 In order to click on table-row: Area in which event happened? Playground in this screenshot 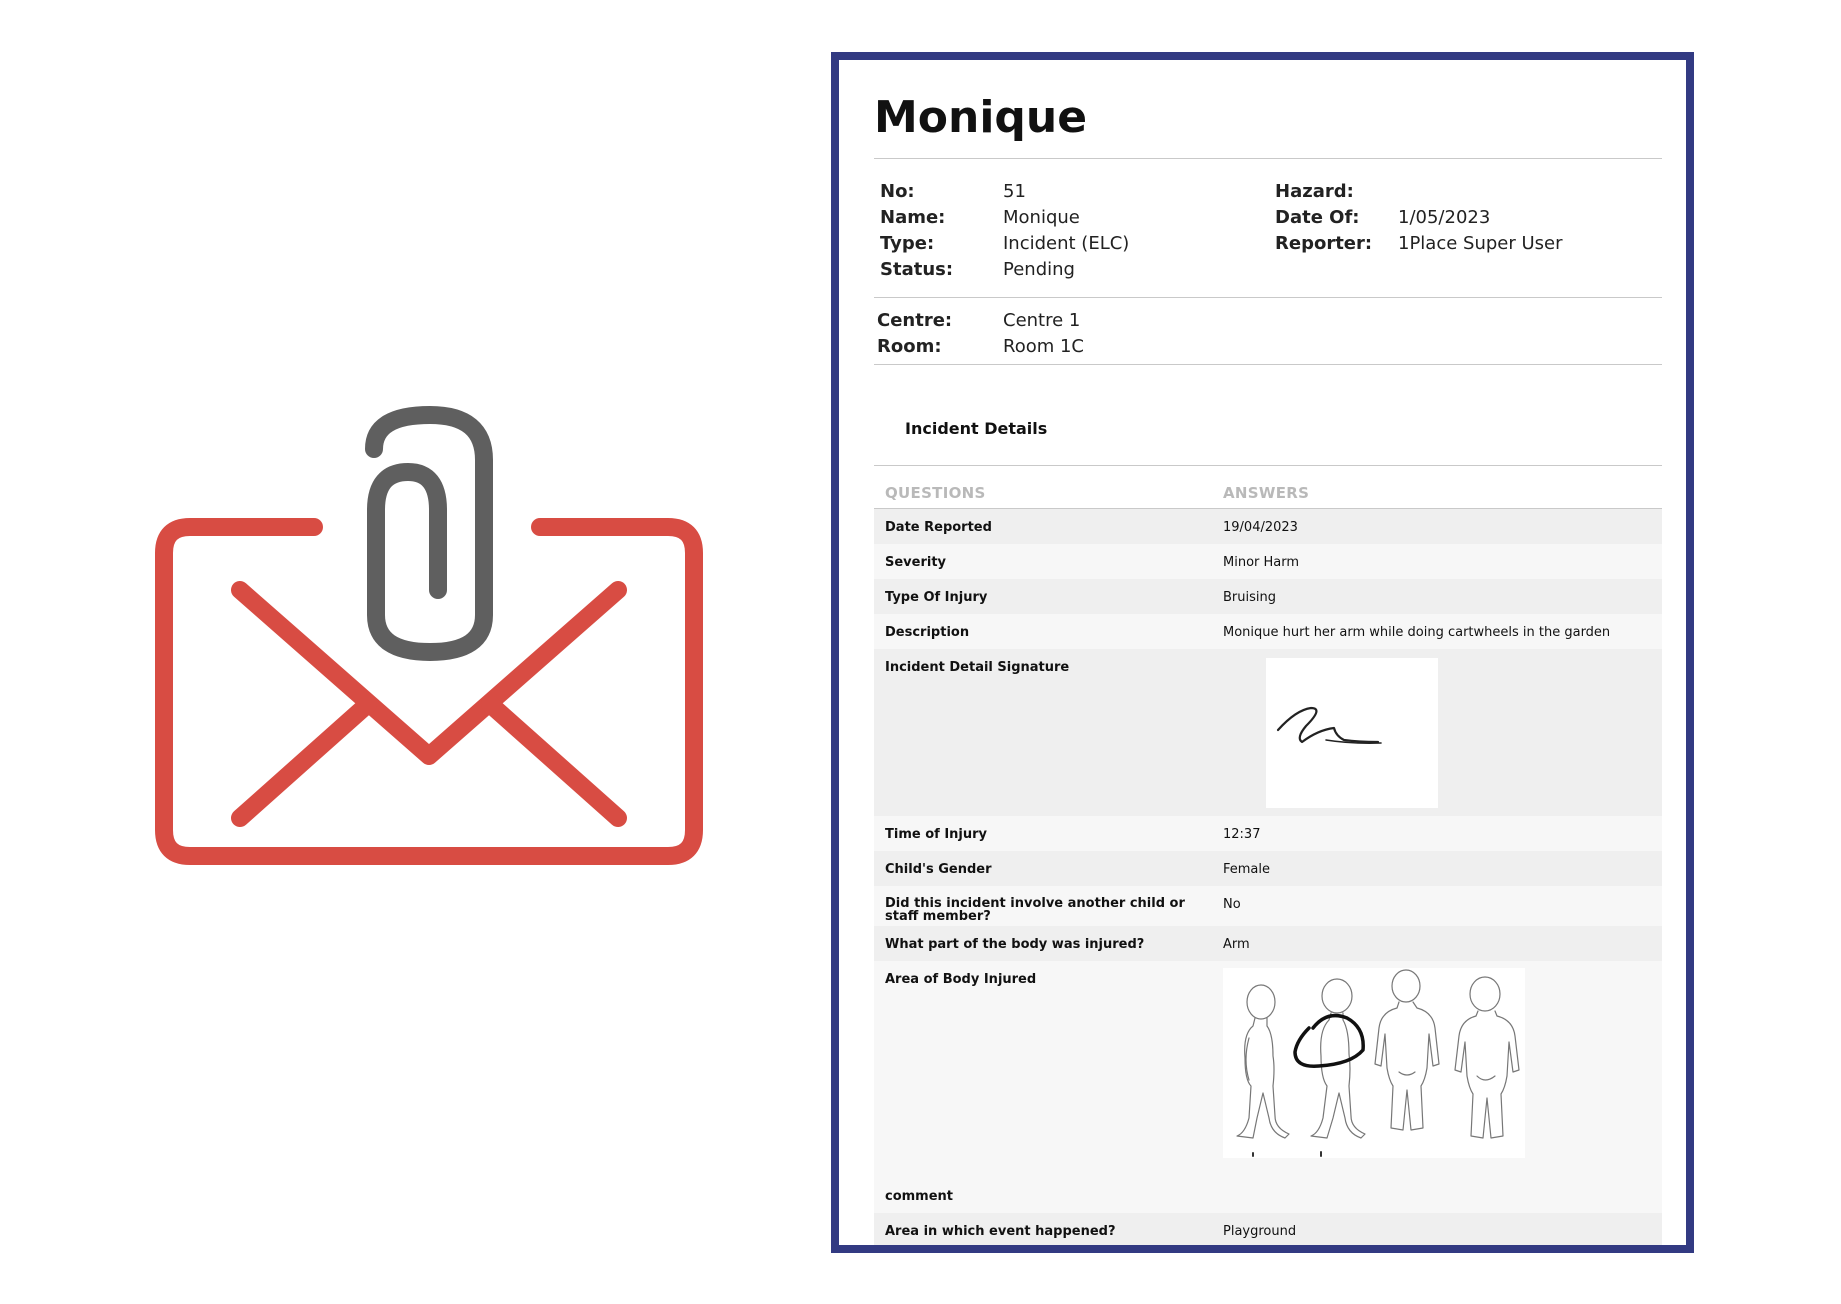, I will do `click(1268, 1229)`.